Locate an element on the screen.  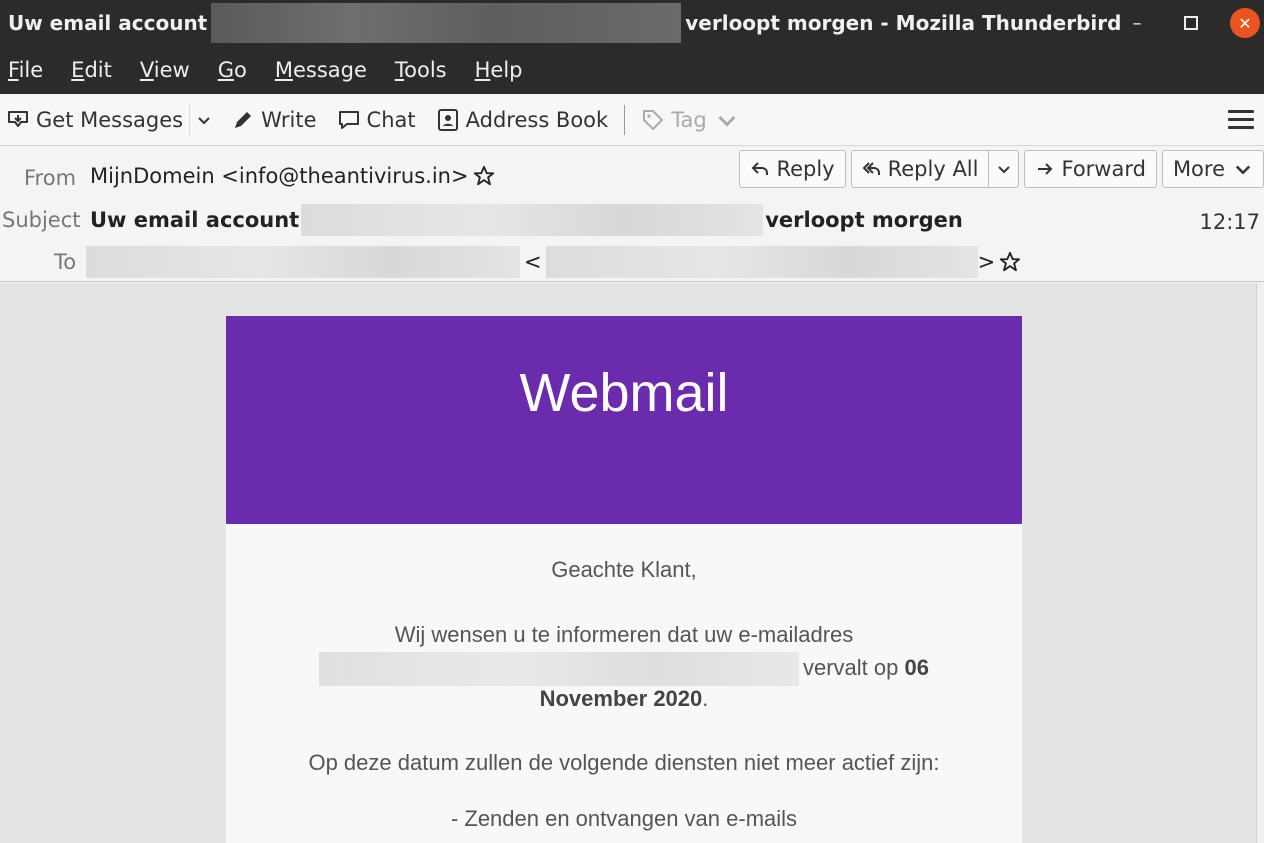
more-button: More is located at coordinates (1212, 169).